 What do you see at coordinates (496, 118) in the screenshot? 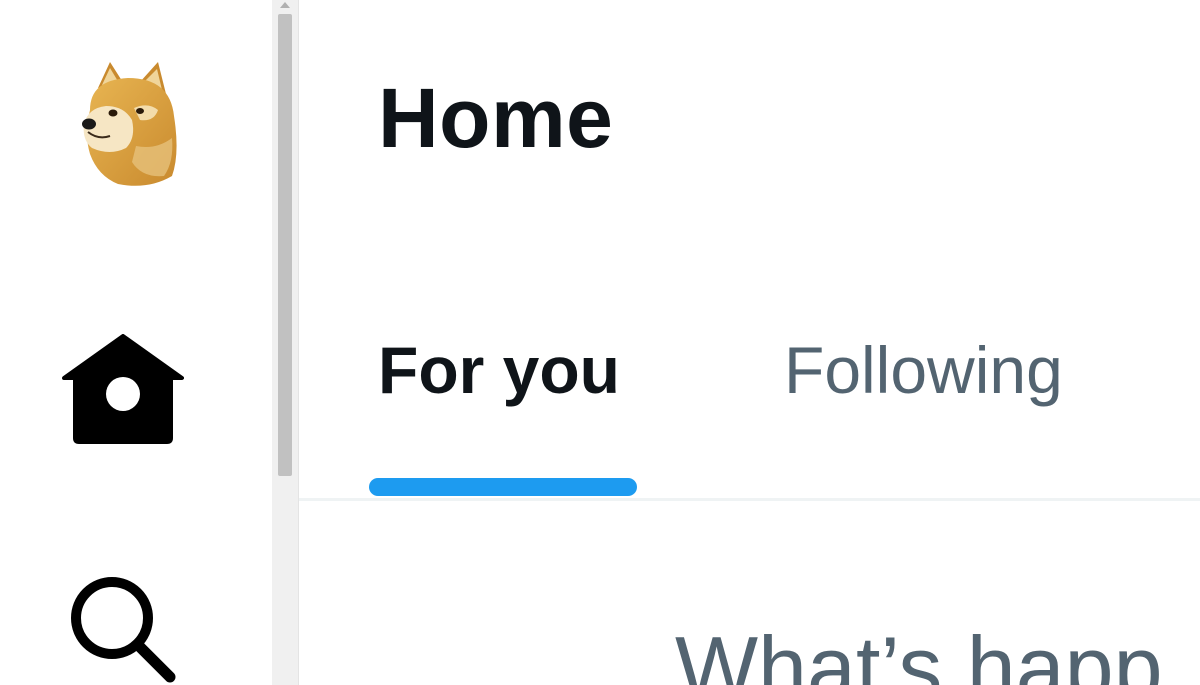
I see `page-title: Home` at bounding box center [496, 118].